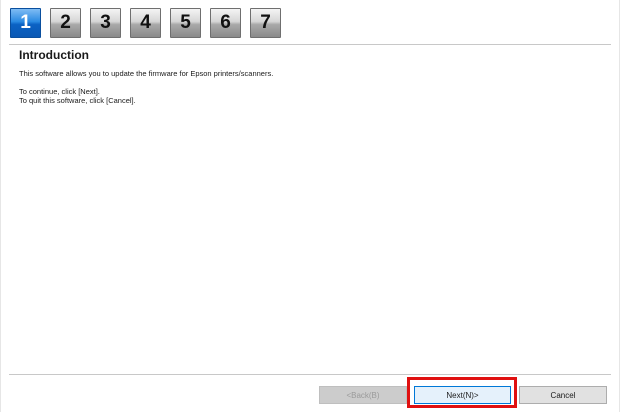 This screenshot has height=412, width=620. I want to click on step-5: 5, so click(185, 23).